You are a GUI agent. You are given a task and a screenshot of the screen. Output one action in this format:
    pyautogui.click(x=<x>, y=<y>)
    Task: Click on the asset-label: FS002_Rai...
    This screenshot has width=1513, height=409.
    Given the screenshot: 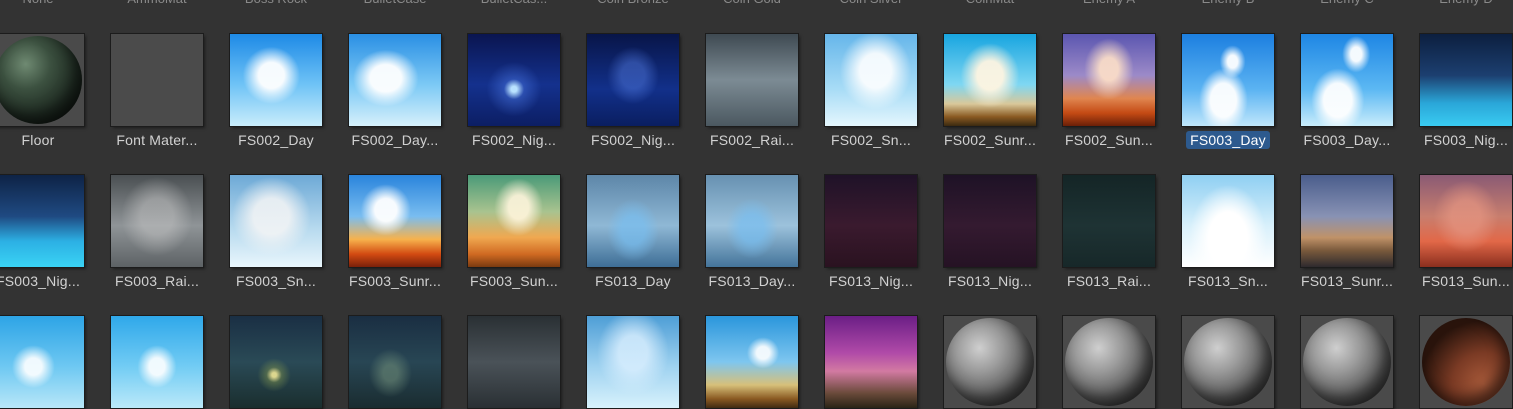 What is the action you would take?
    pyautogui.click(x=752, y=140)
    